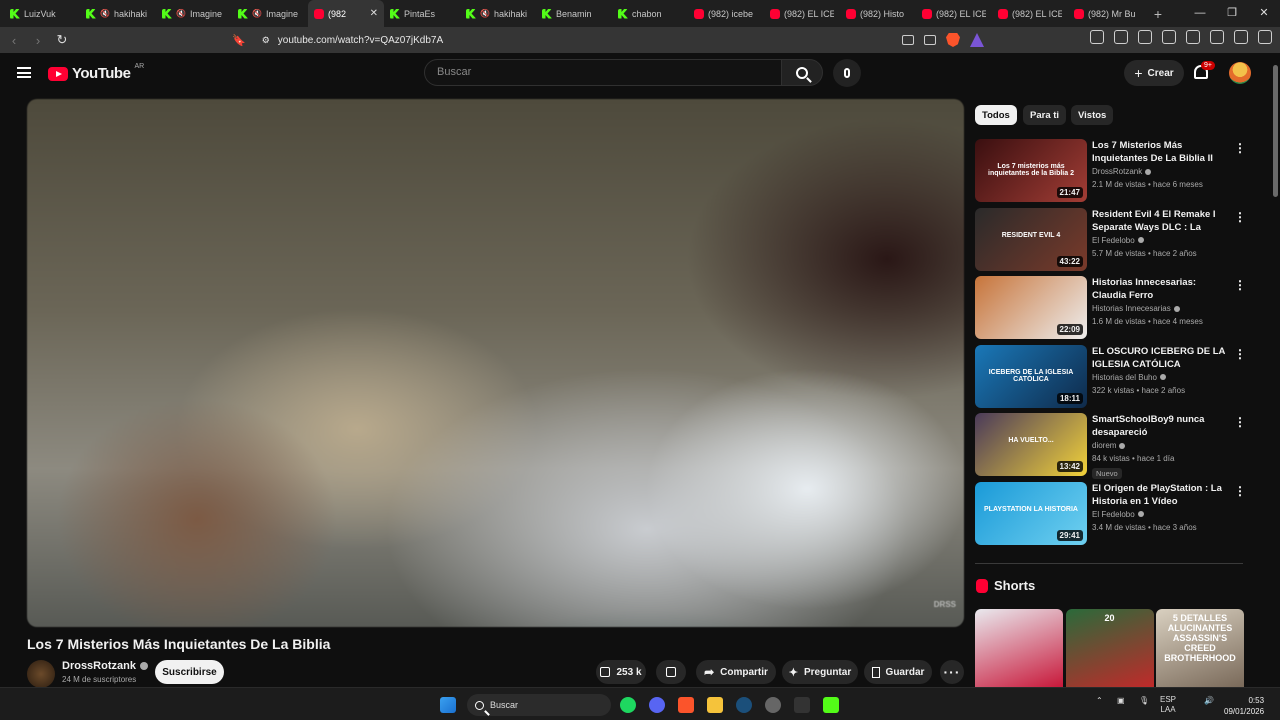 Image resolution: width=1280 pixels, height=720 pixels. I want to click on leo-ai-icon, so click(1217, 37).